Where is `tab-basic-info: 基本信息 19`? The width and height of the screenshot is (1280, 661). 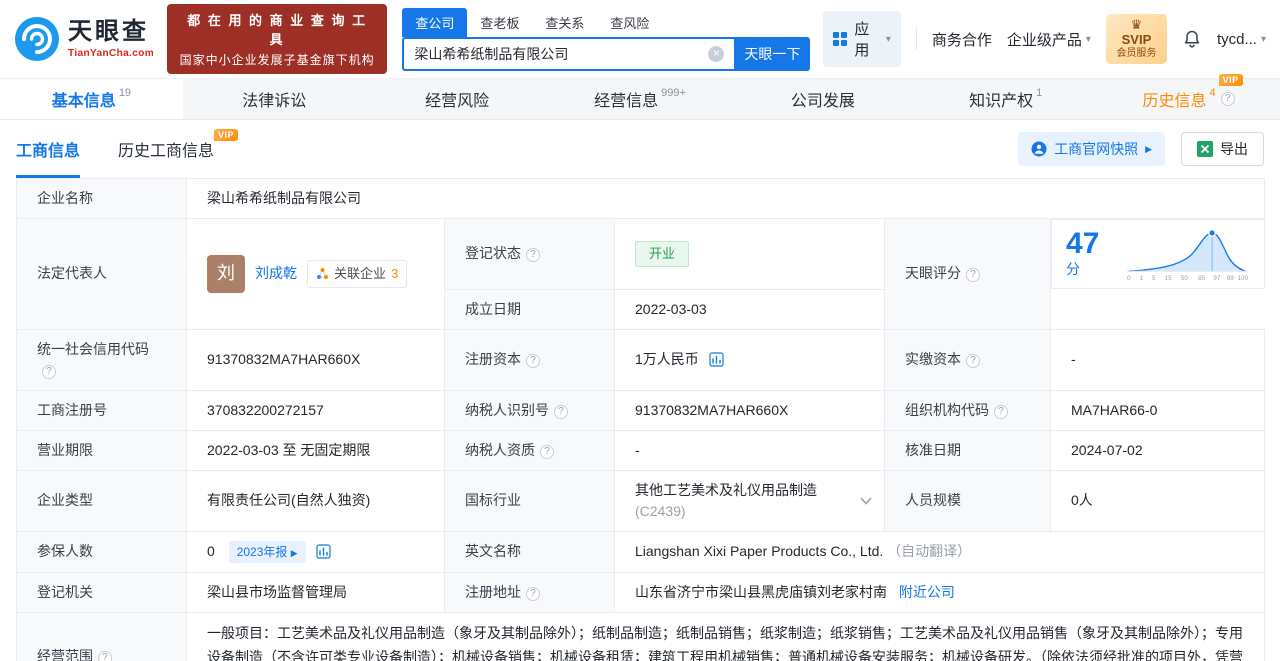
tab-basic-info: 基本信息 19 is located at coordinates (91, 99).